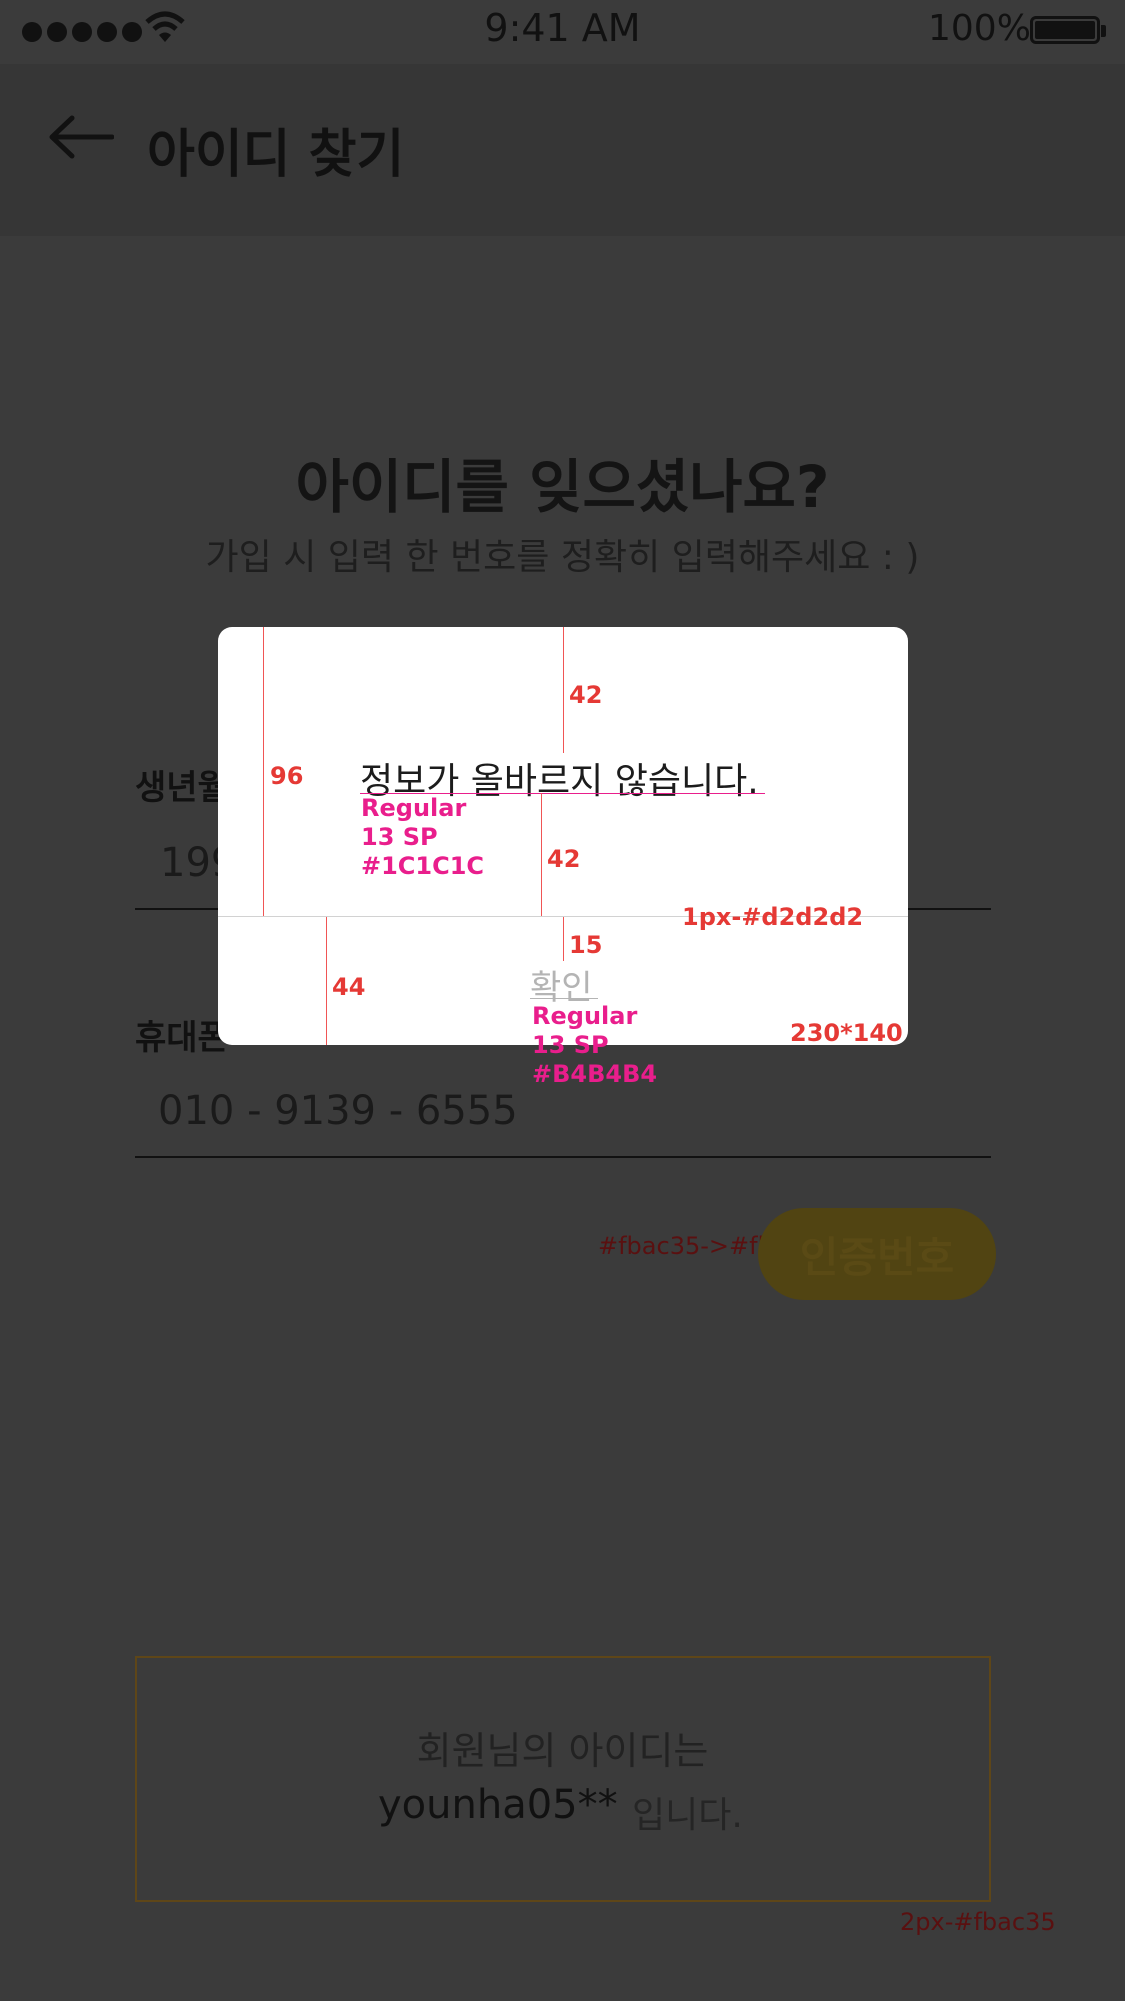  I want to click on spec-msg-gap: 42, so click(564, 859).